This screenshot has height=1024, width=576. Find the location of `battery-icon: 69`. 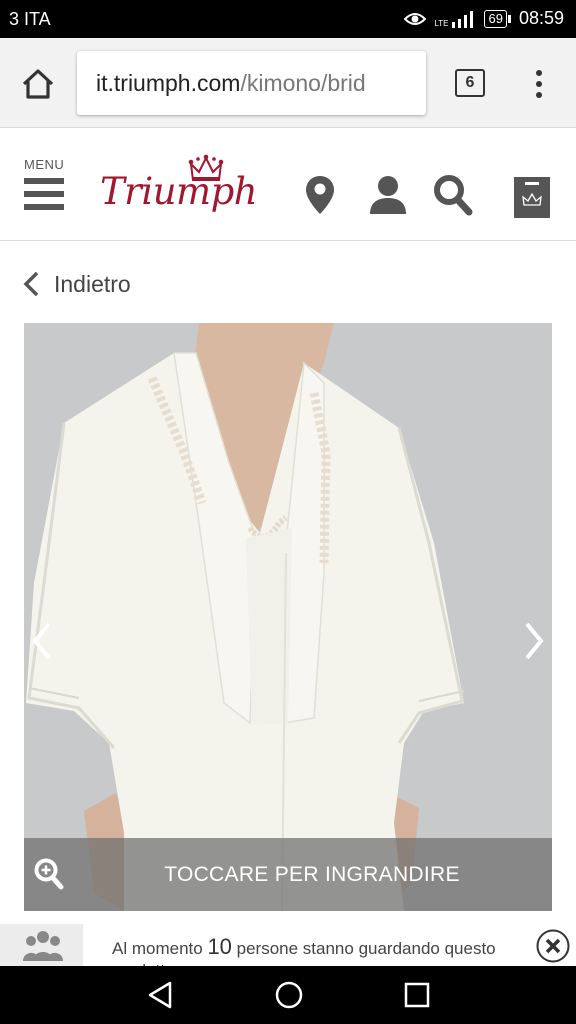

battery-icon: 69 is located at coordinates (497, 18).